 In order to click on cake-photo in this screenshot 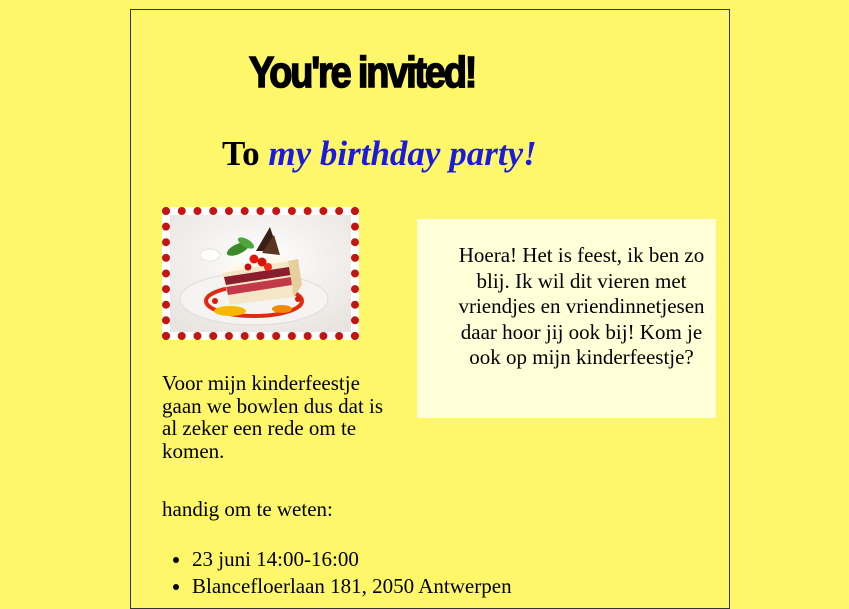, I will do `click(260, 273)`.